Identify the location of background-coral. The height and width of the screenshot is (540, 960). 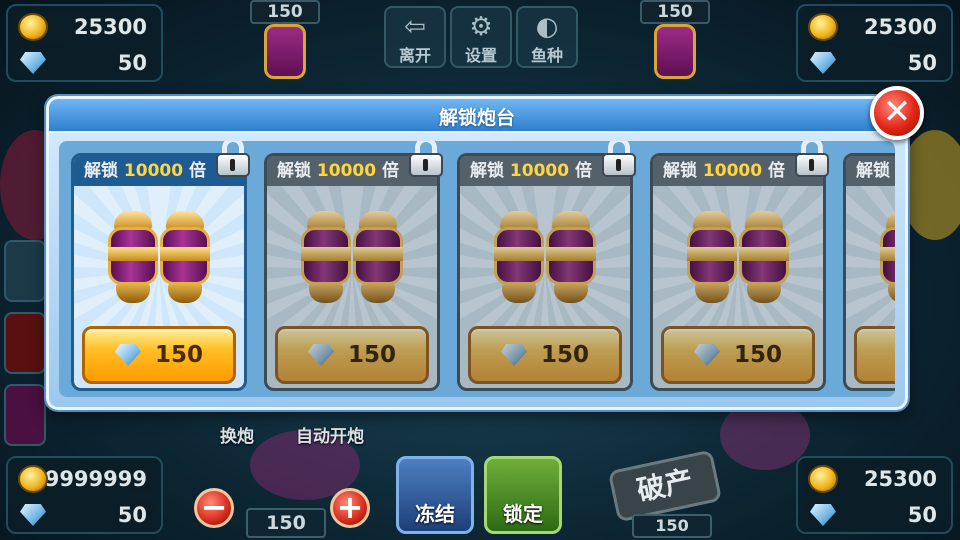
(765, 435).